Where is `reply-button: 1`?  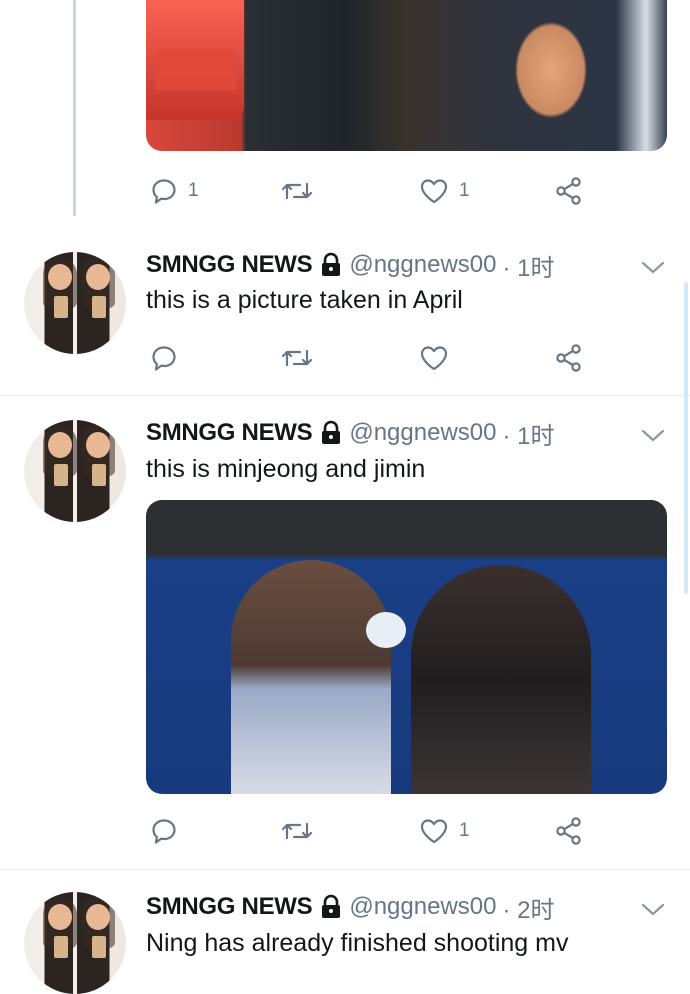 reply-button: 1 is located at coordinates (174, 191).